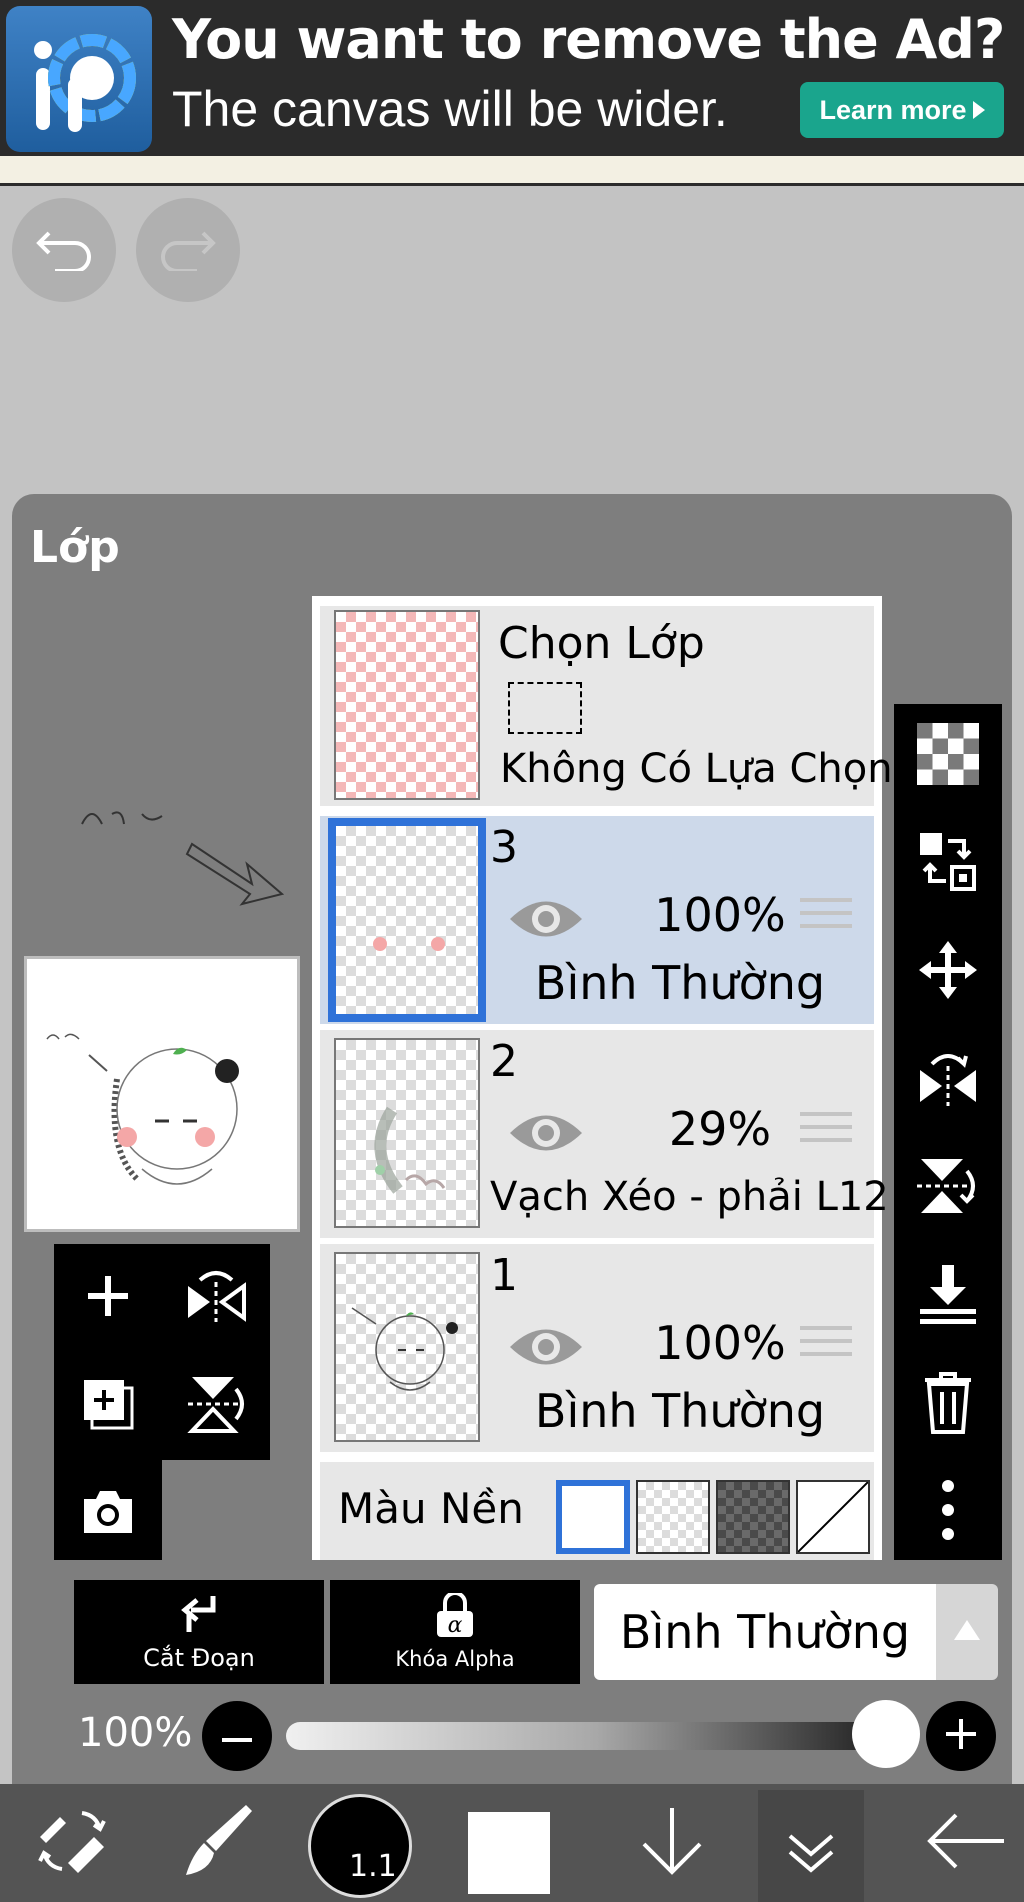 Image resolution: width=1024 pixels, height=1902 pixels. Describe the element at coordinates (183, 858) in the screenshot. I see `background-sketch` at that location.